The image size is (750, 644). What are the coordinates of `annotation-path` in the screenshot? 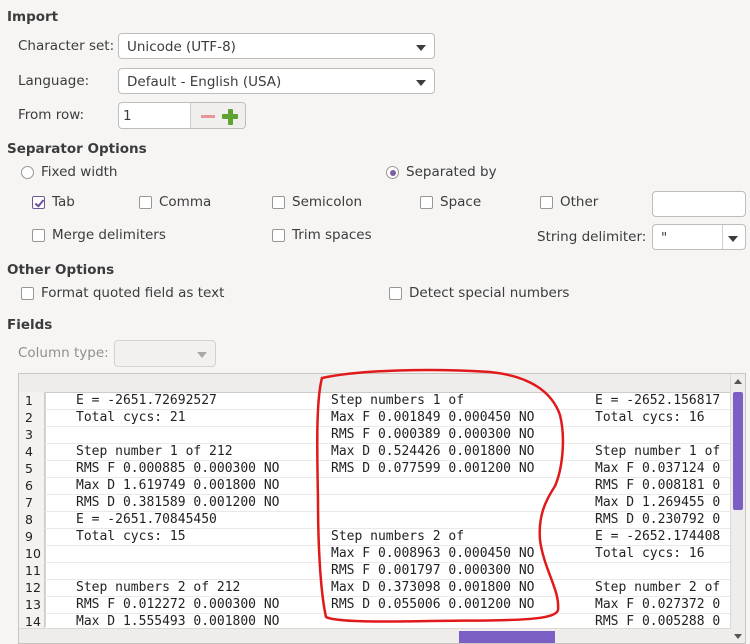 It's located at (440, 495).